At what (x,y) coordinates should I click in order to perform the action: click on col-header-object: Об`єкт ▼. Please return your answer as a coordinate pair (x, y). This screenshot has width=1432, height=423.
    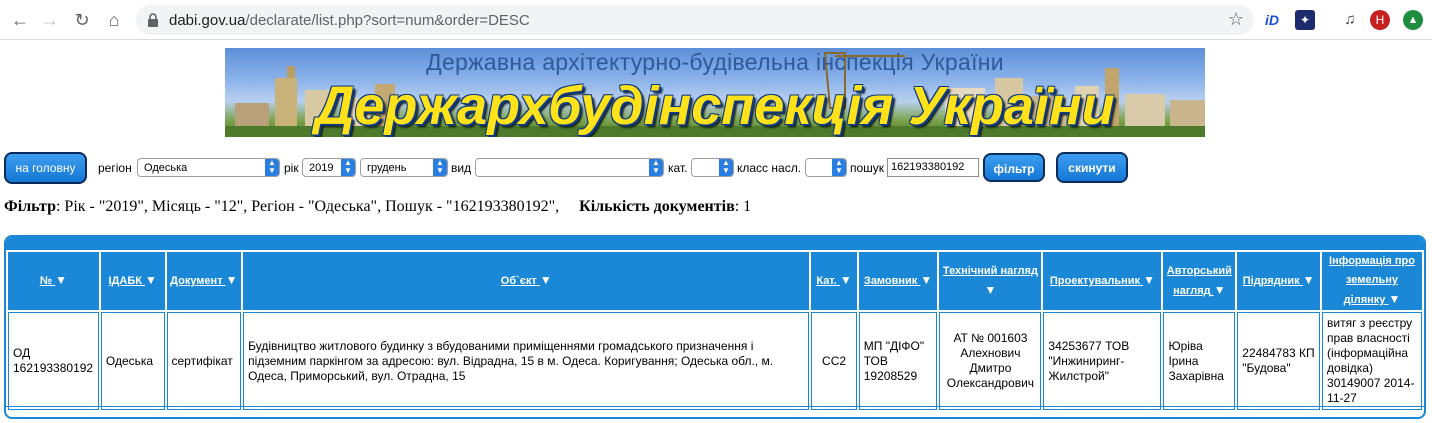
    Looking at the image, I should click on (526, 281).